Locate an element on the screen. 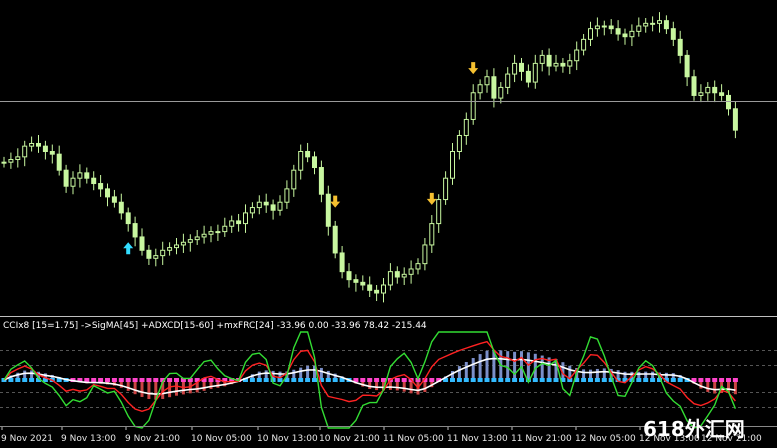 This screenshot has width=777, height=448. time-label: 9 Nov 13:00 is located at coordinates (88, 439).